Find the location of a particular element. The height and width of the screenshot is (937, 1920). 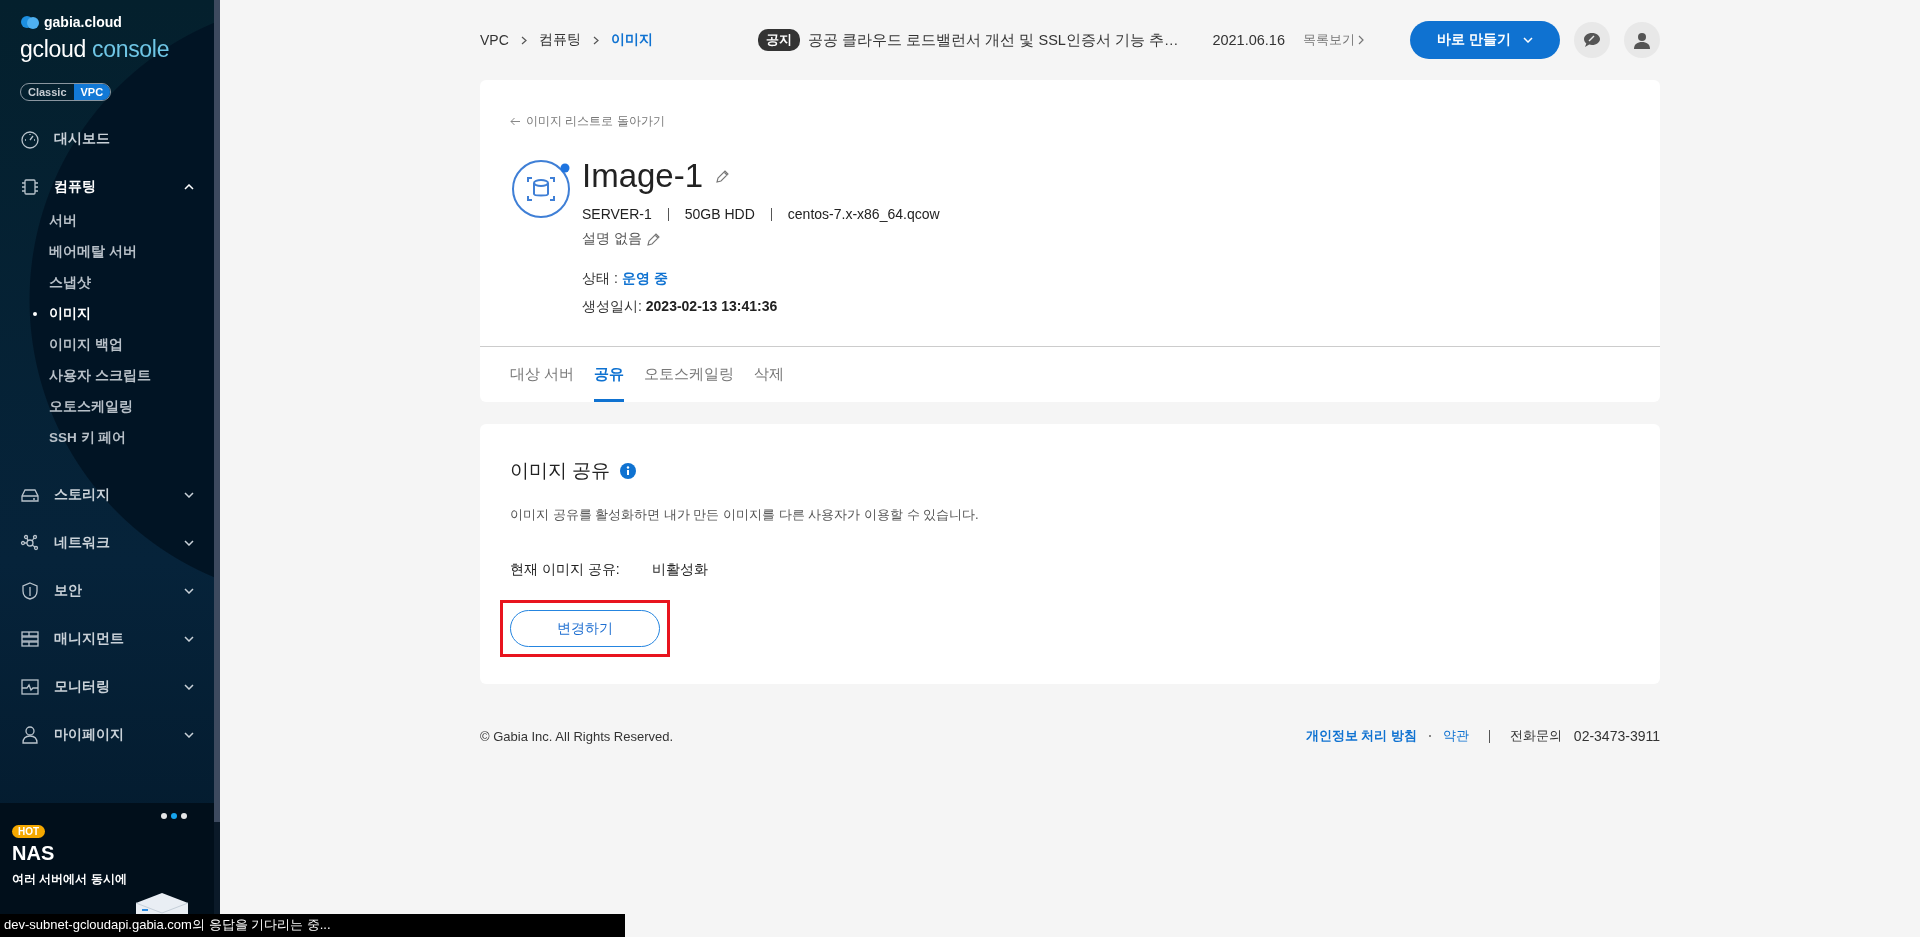

chat-button is located at coordinates (1592, 40).